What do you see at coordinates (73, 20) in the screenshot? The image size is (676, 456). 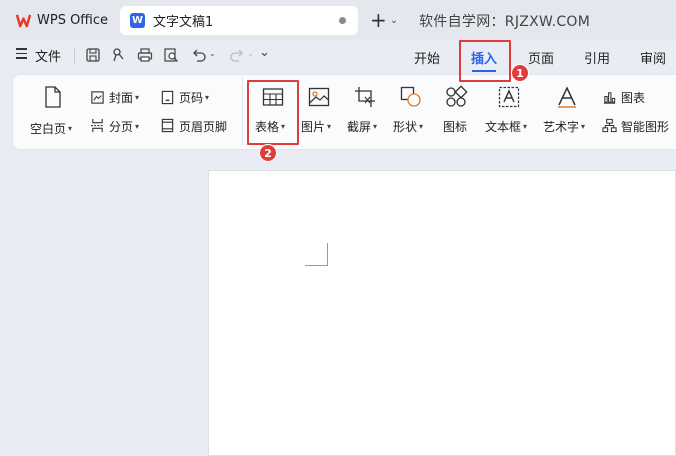 I see `app-tab-label: WPS Office` at bounding box center [73, 20].